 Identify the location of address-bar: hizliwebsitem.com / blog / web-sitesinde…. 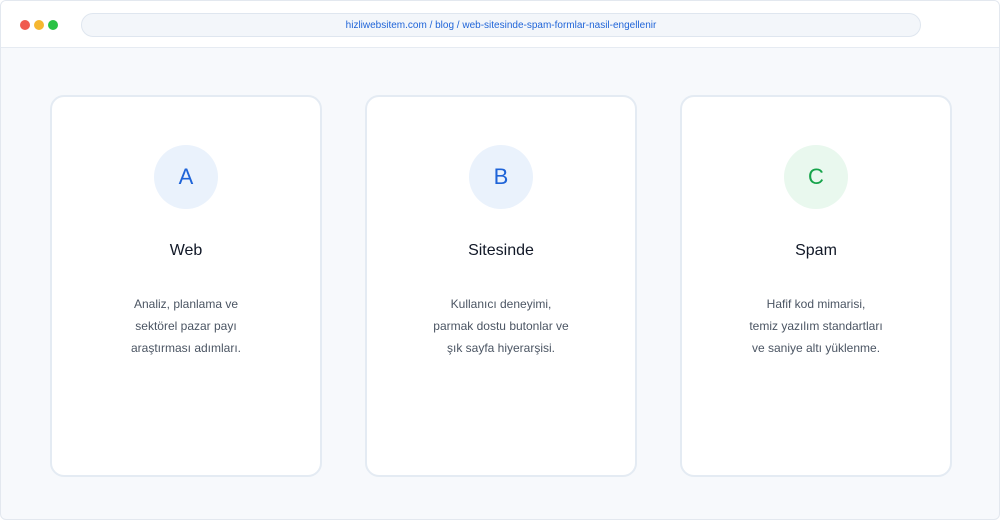
(501, 25).